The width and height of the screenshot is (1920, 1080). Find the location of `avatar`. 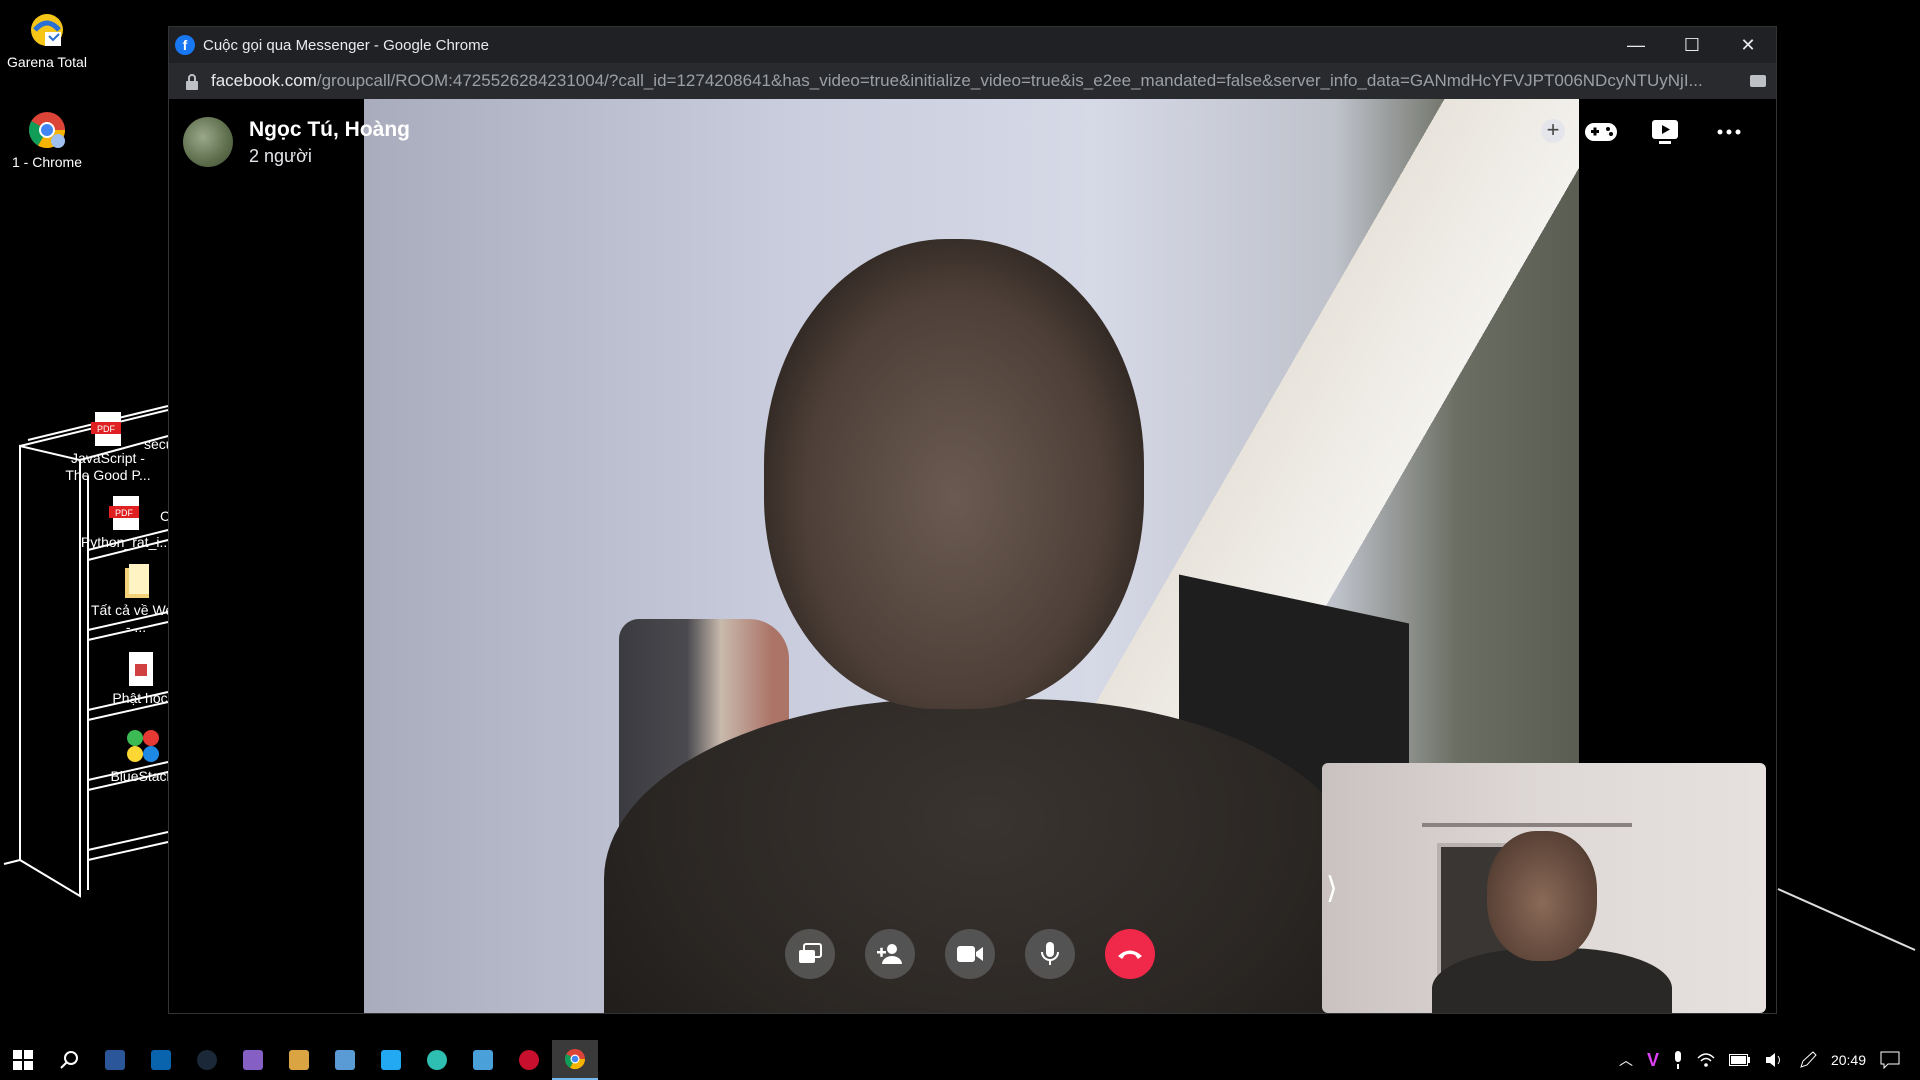

avatar is located at coordinates (208, 142).